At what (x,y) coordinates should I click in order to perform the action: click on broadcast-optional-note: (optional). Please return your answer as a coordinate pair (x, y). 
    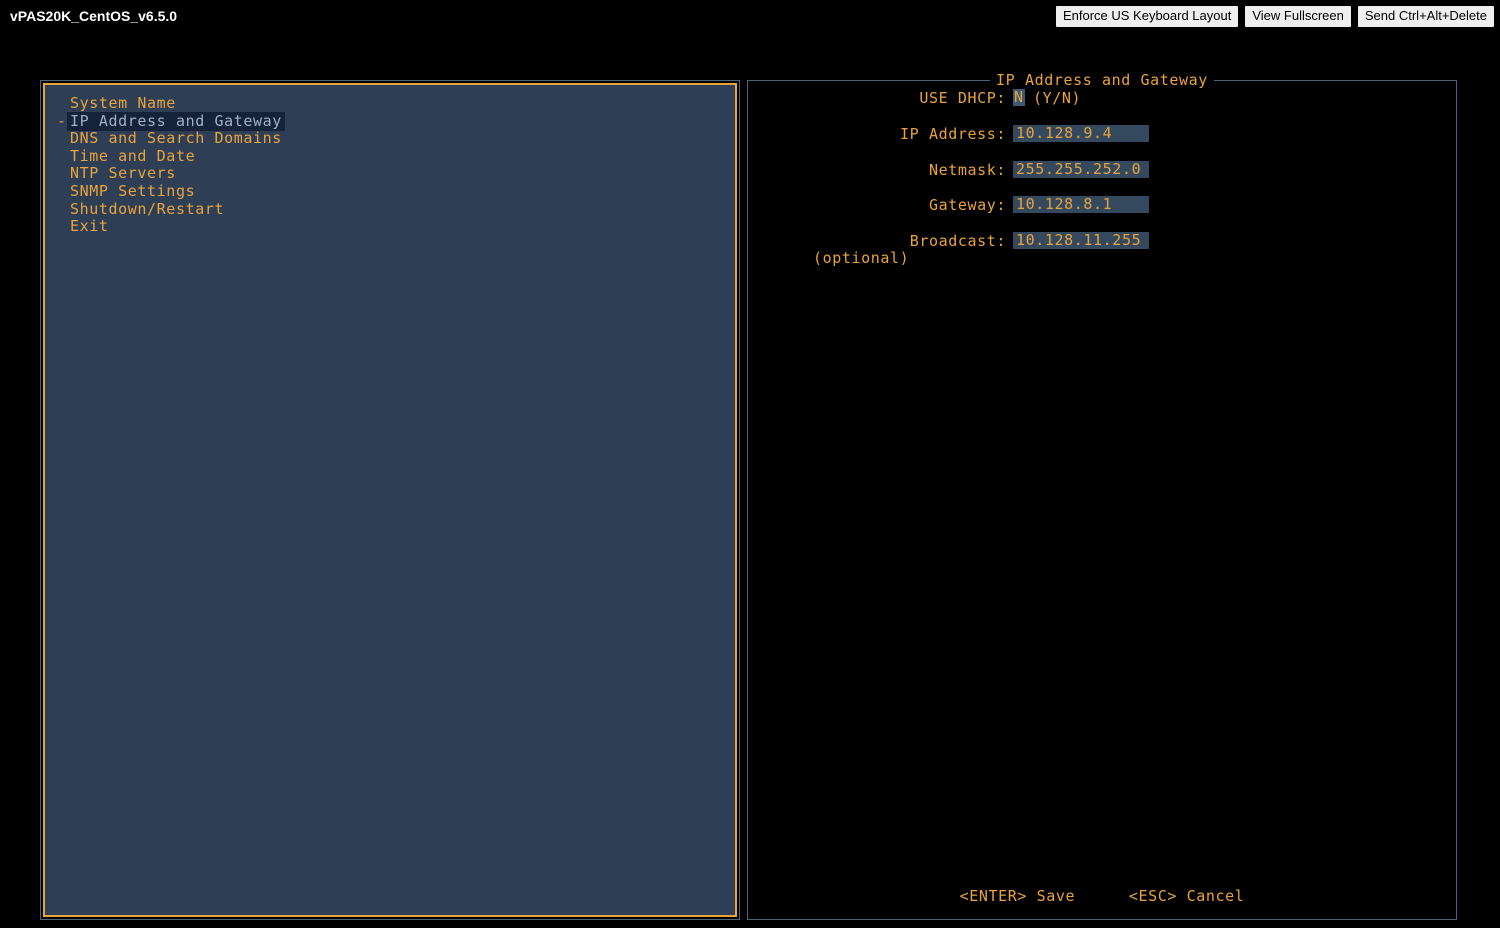
    Looking at the image, I should click on (861, 258).